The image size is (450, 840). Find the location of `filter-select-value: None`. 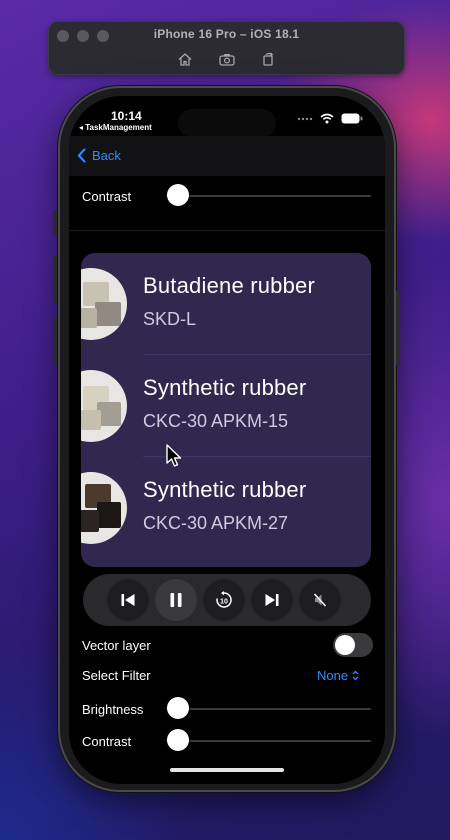

filter-select-value: None is located at coordinates (333, 675).